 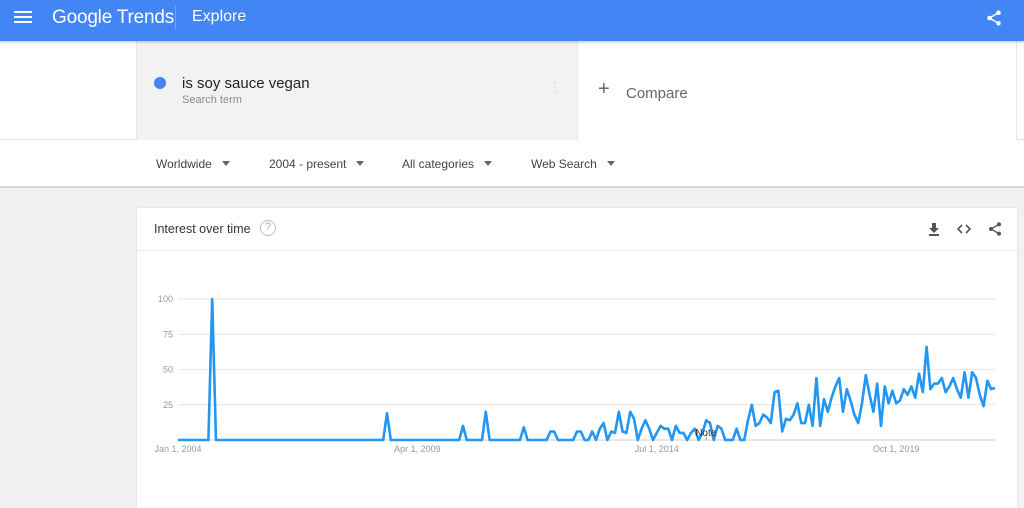 I want to click on search-type-value: Web Search, so click(x=564, y=164).